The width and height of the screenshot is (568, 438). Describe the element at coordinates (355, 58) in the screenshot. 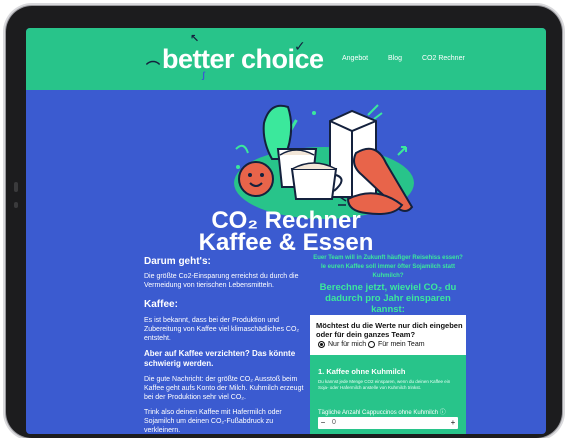

I see `nav-angebot: Angebot` at that location.